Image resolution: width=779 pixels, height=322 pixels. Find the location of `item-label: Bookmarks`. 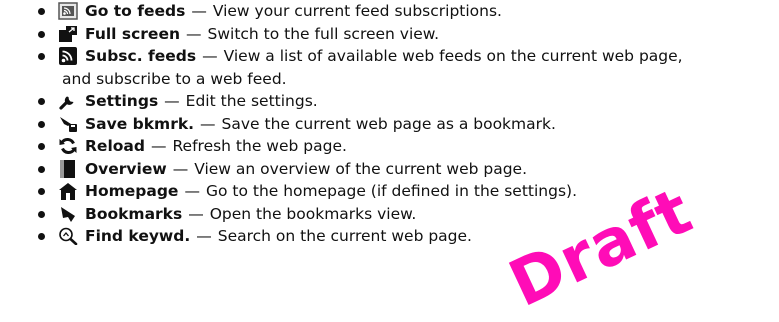

item-label: Bookmarks is located at coordinates (134, 213).